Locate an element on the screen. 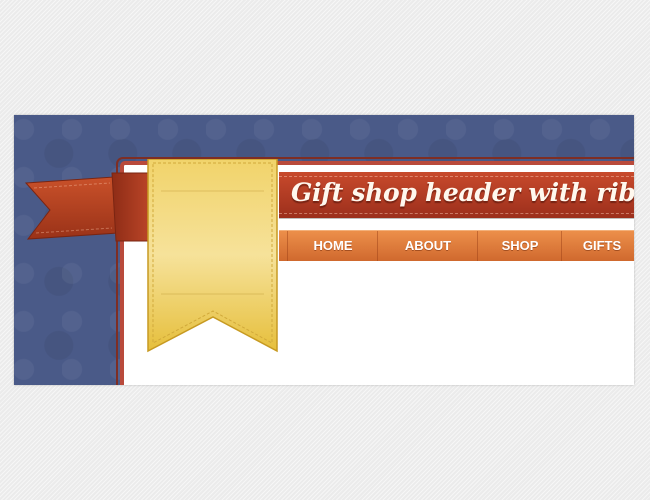 The height and width of the screenshot is (500, 650). page-title: Gift shop header with ribbons is located at coordinates (462, 192).